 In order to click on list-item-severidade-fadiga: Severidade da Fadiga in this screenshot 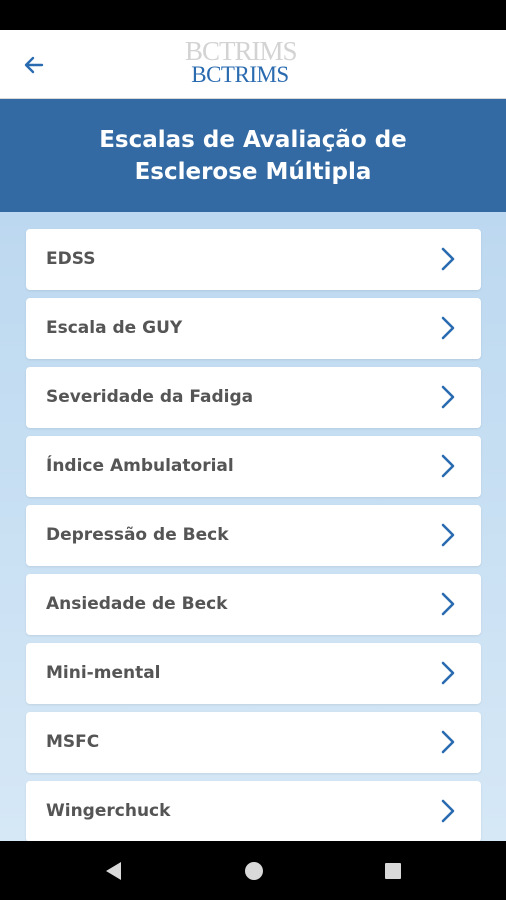, I will do `click(253, 397)`.